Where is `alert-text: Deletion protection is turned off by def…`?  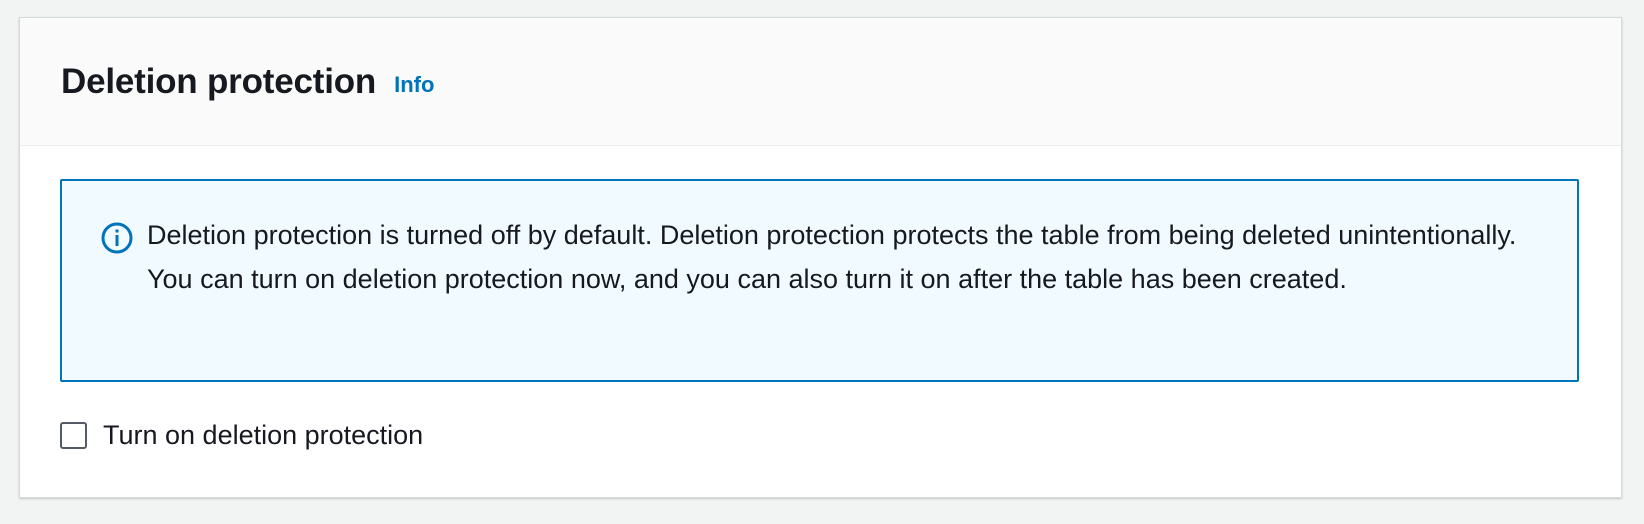
alert-text: Deletion protection is turned off by def… is located at coordinates (832, 257).